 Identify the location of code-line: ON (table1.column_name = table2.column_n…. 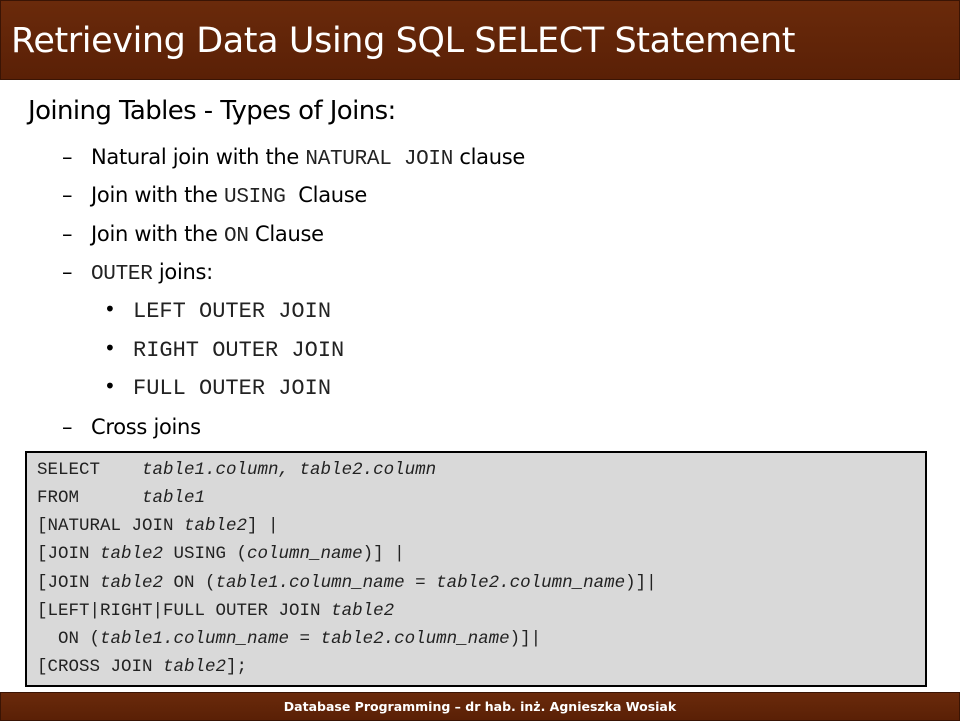
(289, 639).